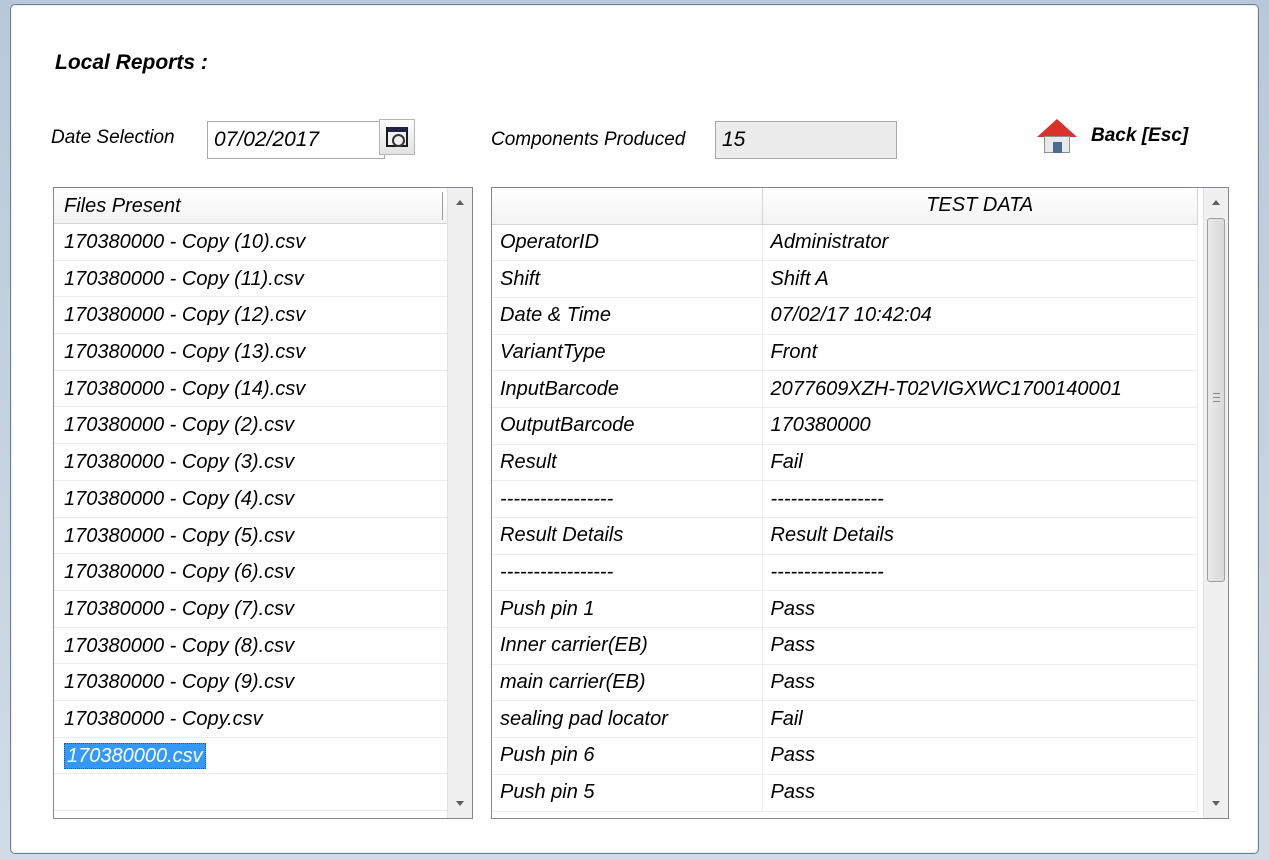 The width and height of the screenshot is (1269, 860). I want to click on row-value-cell: Front, so click(980, 353).